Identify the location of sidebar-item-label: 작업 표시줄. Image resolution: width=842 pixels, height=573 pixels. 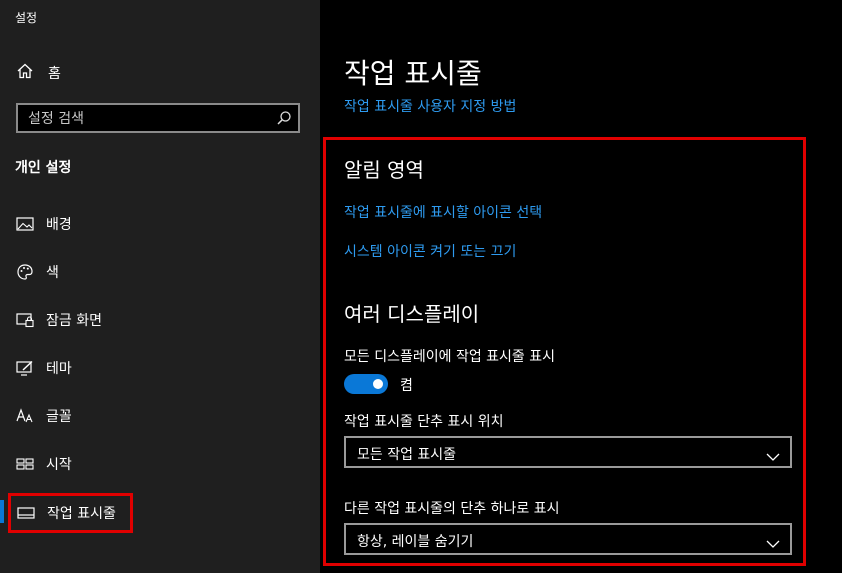
(81, 514).